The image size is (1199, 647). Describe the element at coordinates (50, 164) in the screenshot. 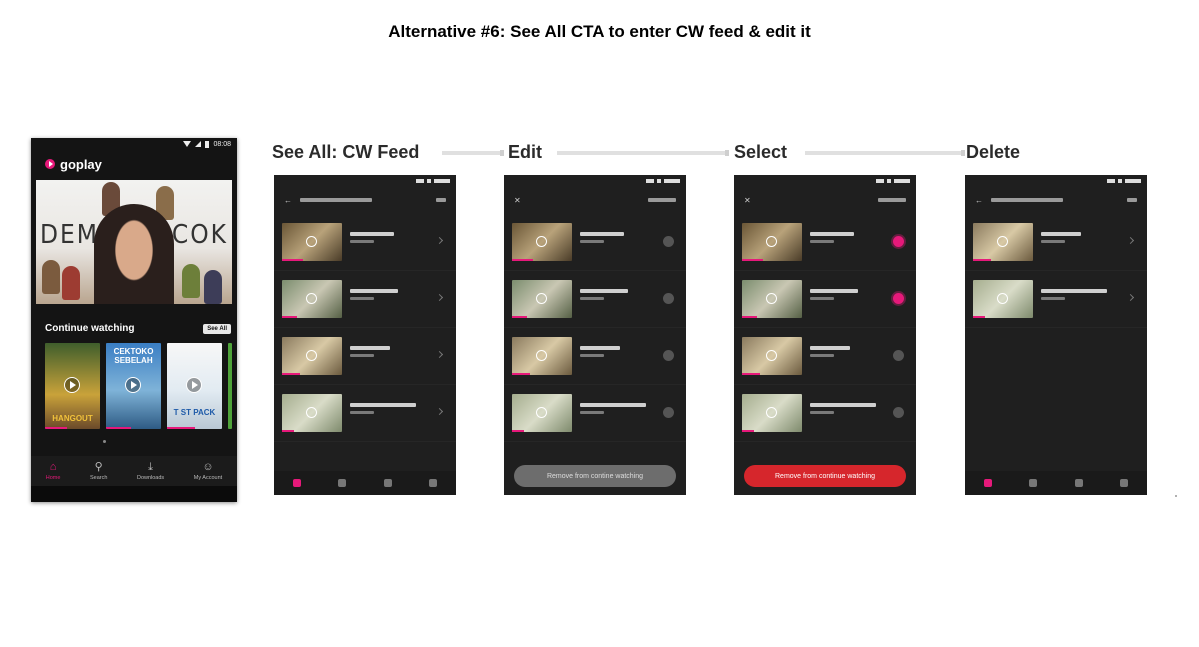

I see `goplay-logo-icon` at that location.